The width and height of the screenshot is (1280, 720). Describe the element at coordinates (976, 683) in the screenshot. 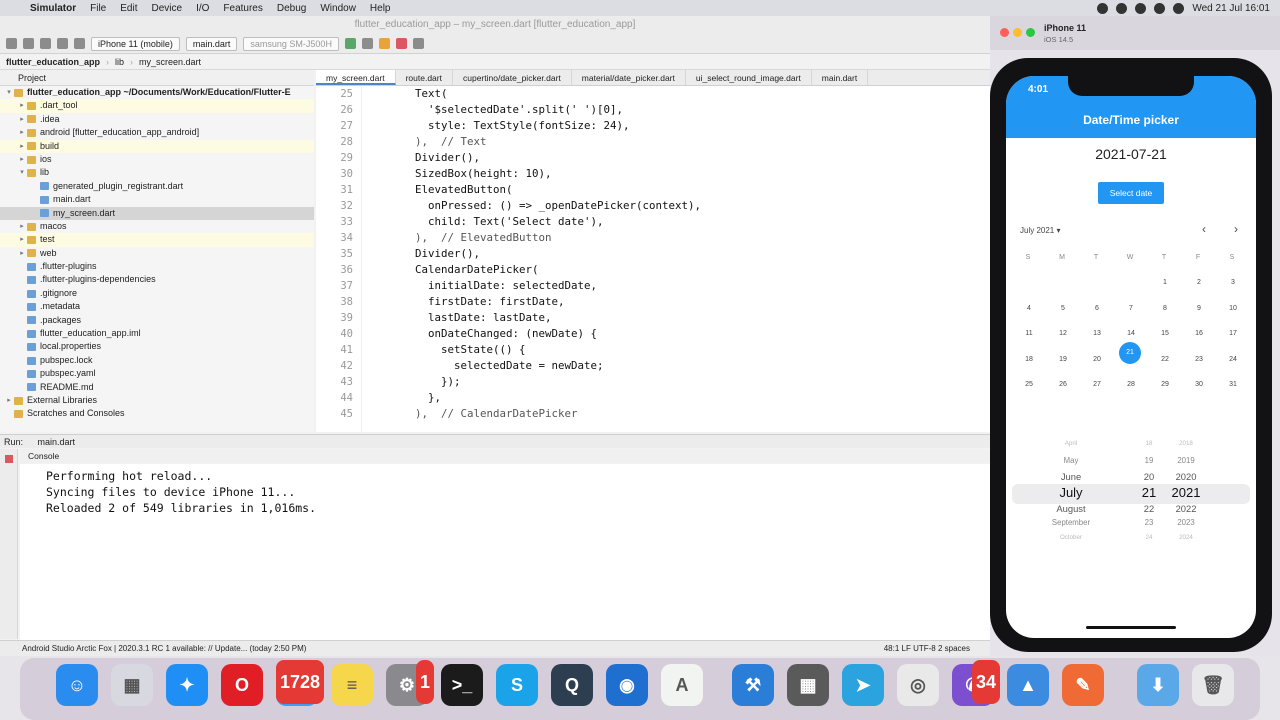

I see `viber-icon: ✆34` at that location.